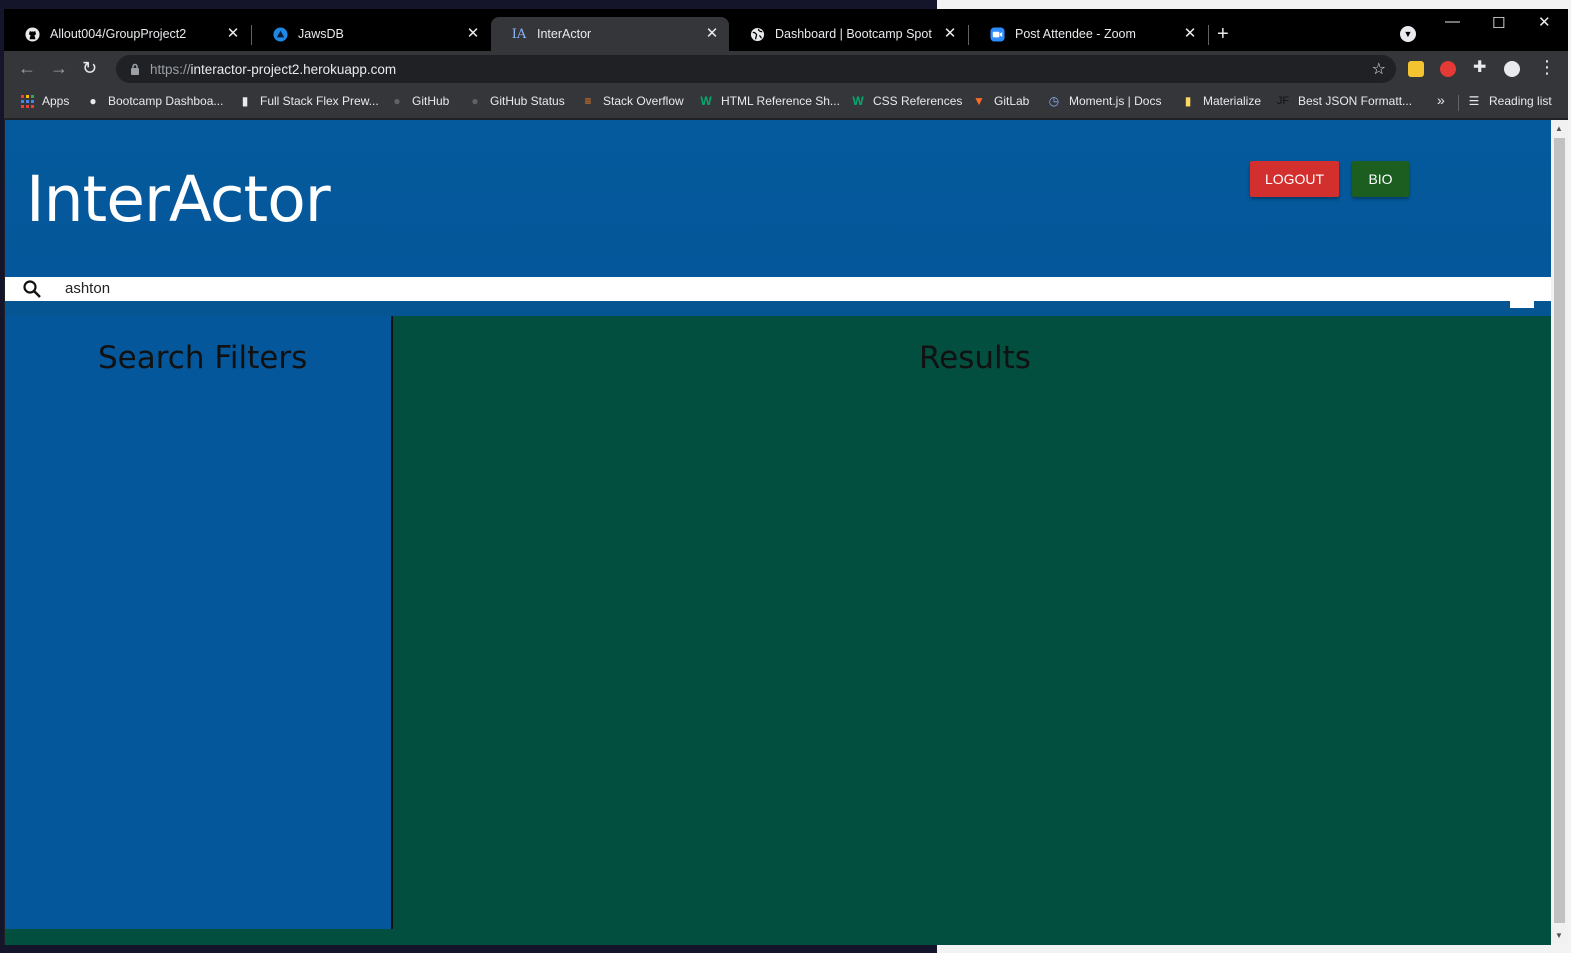  What do you see at coordinates (32, 34) in the screenshot?
I see `github-icon` at bounding box center [32, 34].